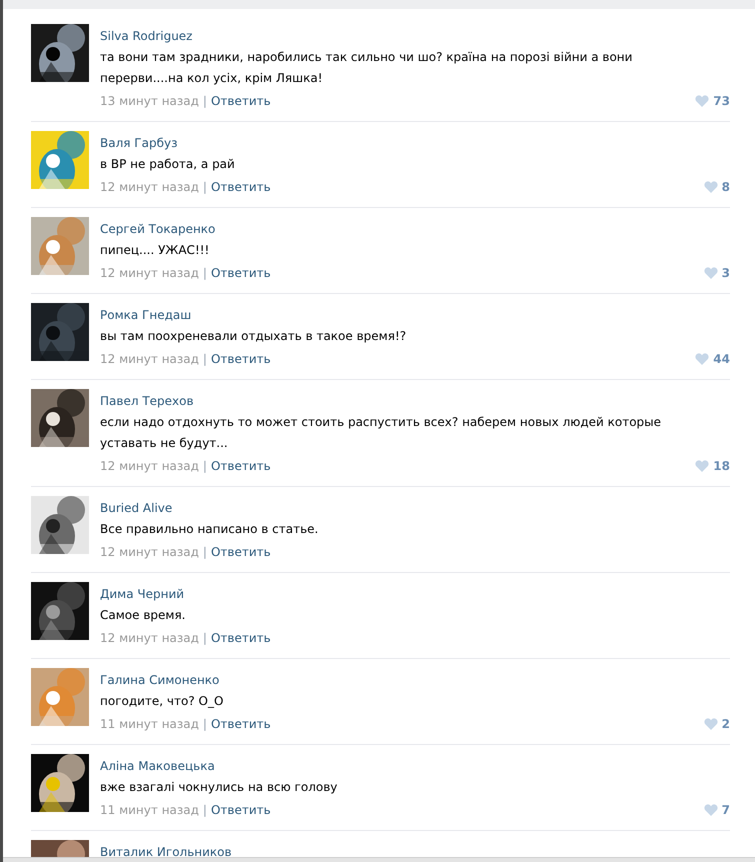  I want to click on timestamp: 13 минут назад, so click(149, 101).